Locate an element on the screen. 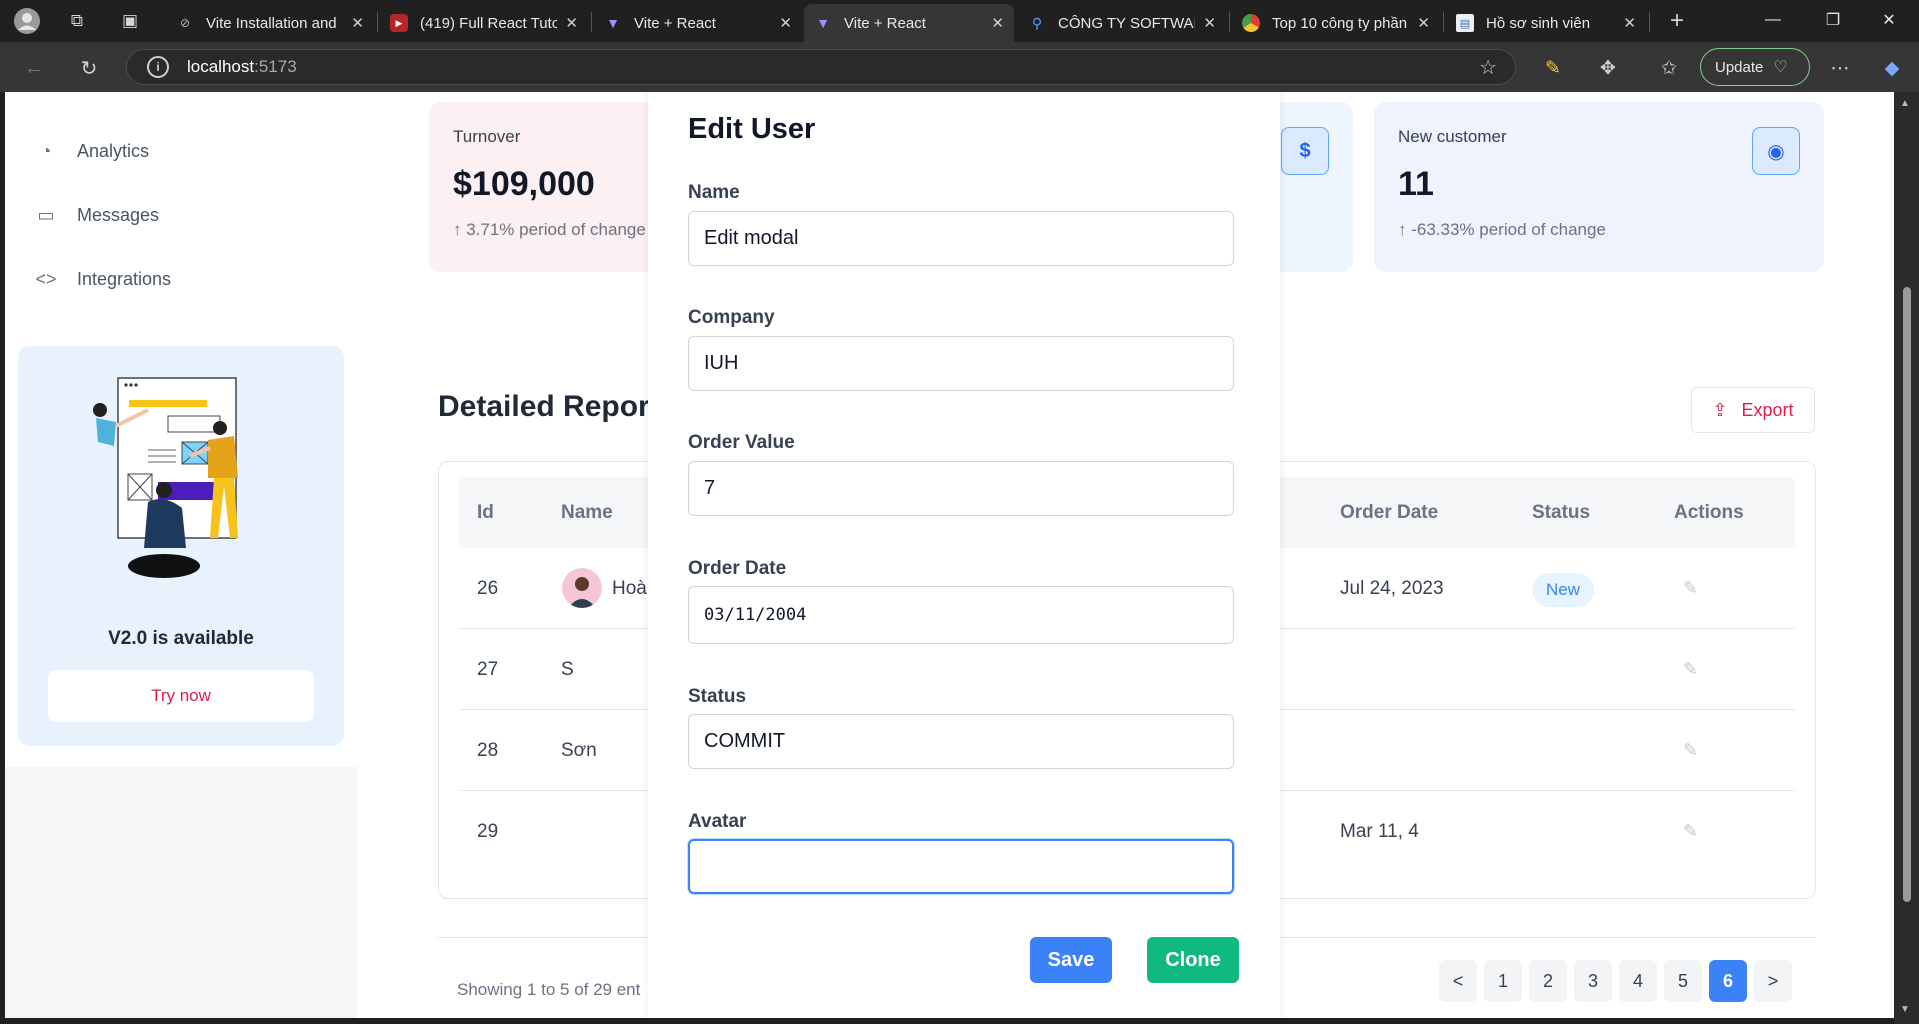 This screenshot has height=1024, width=1919. tab-title: Vite Installation and is located at coordinates (271, 23).